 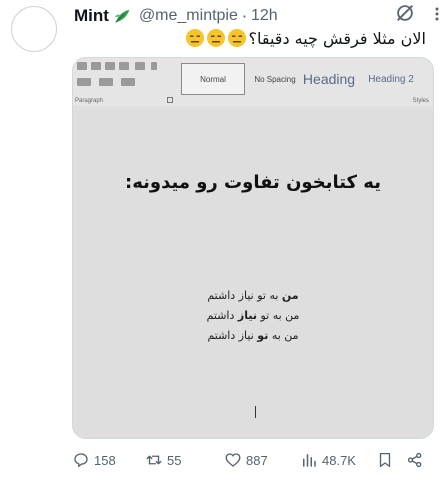 What do you see at coordinates (124, 66) in the screenshot?
I see `rtl-icon` at bounding box center [124, 66].